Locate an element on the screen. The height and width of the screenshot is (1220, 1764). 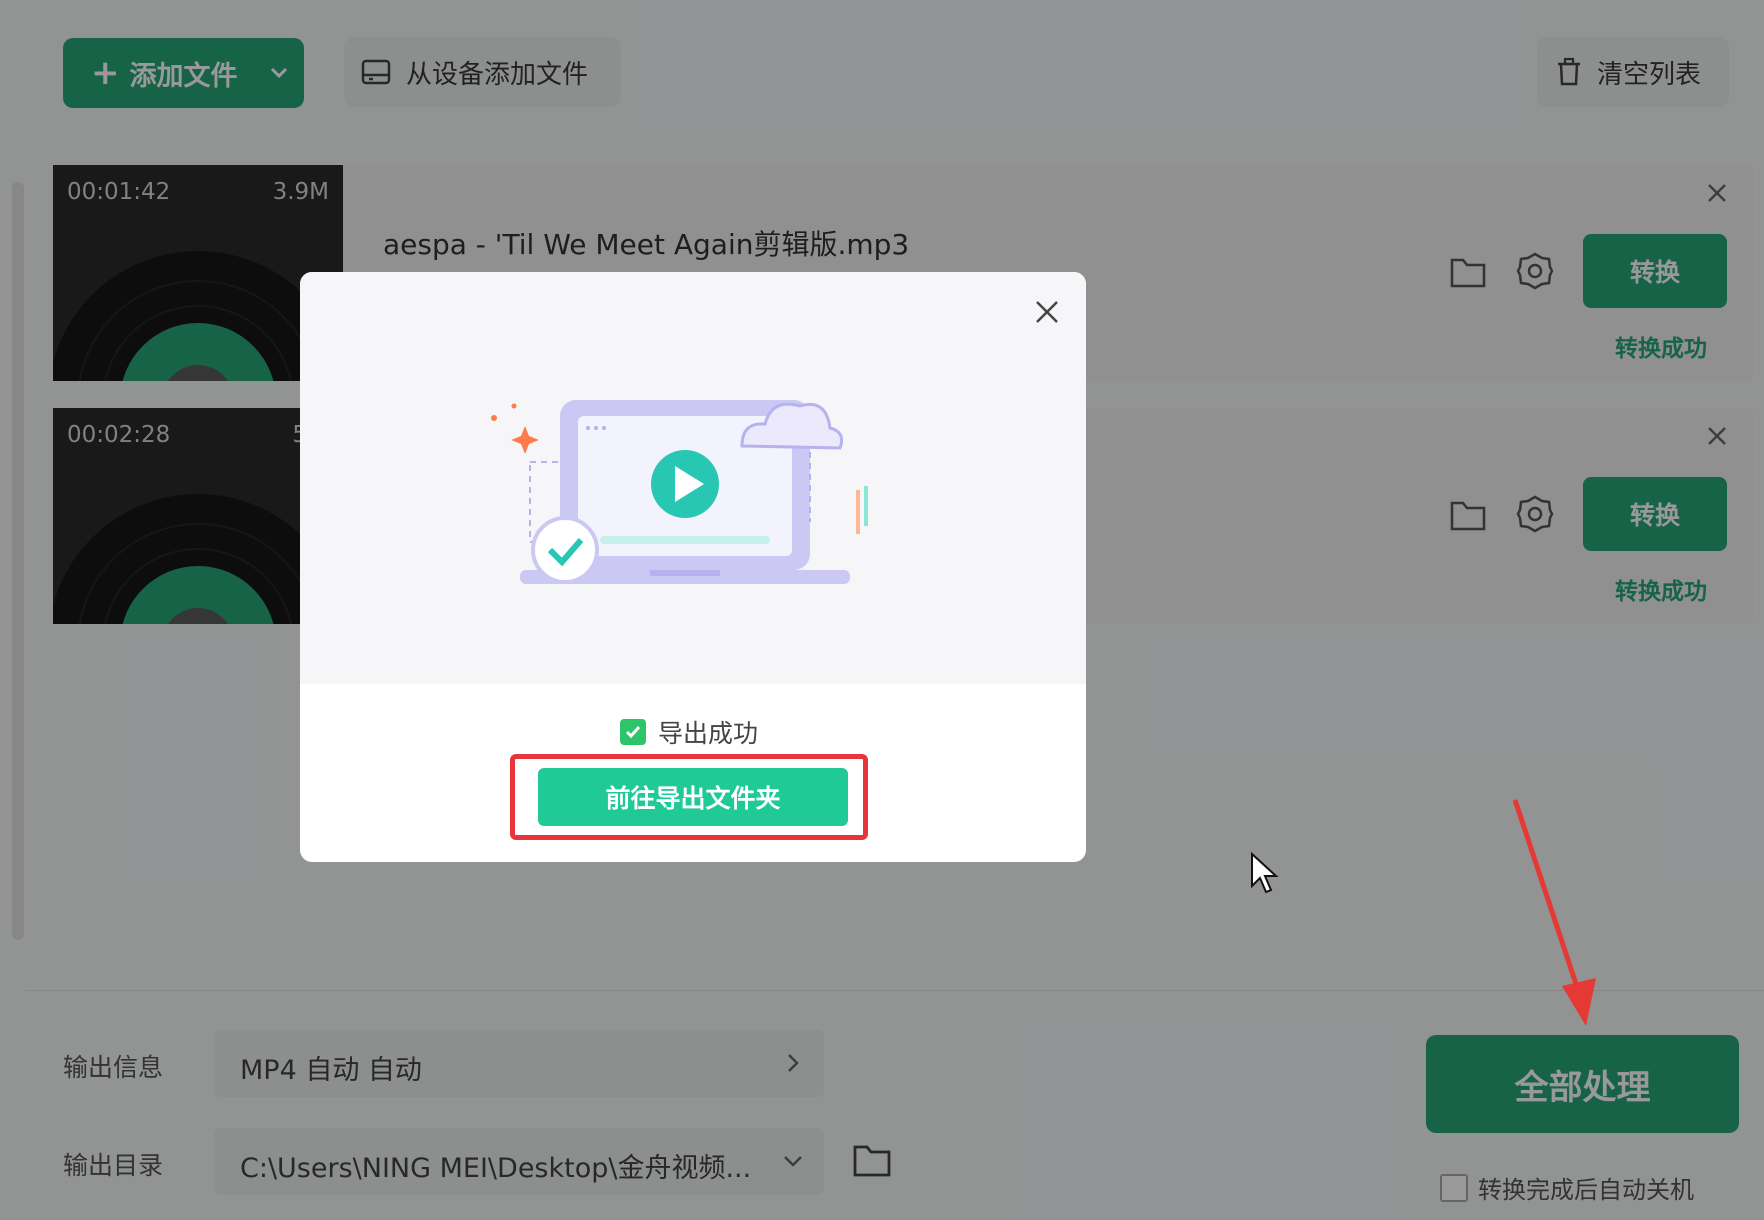
checkmark-icon is located at coordinates (633, 732).